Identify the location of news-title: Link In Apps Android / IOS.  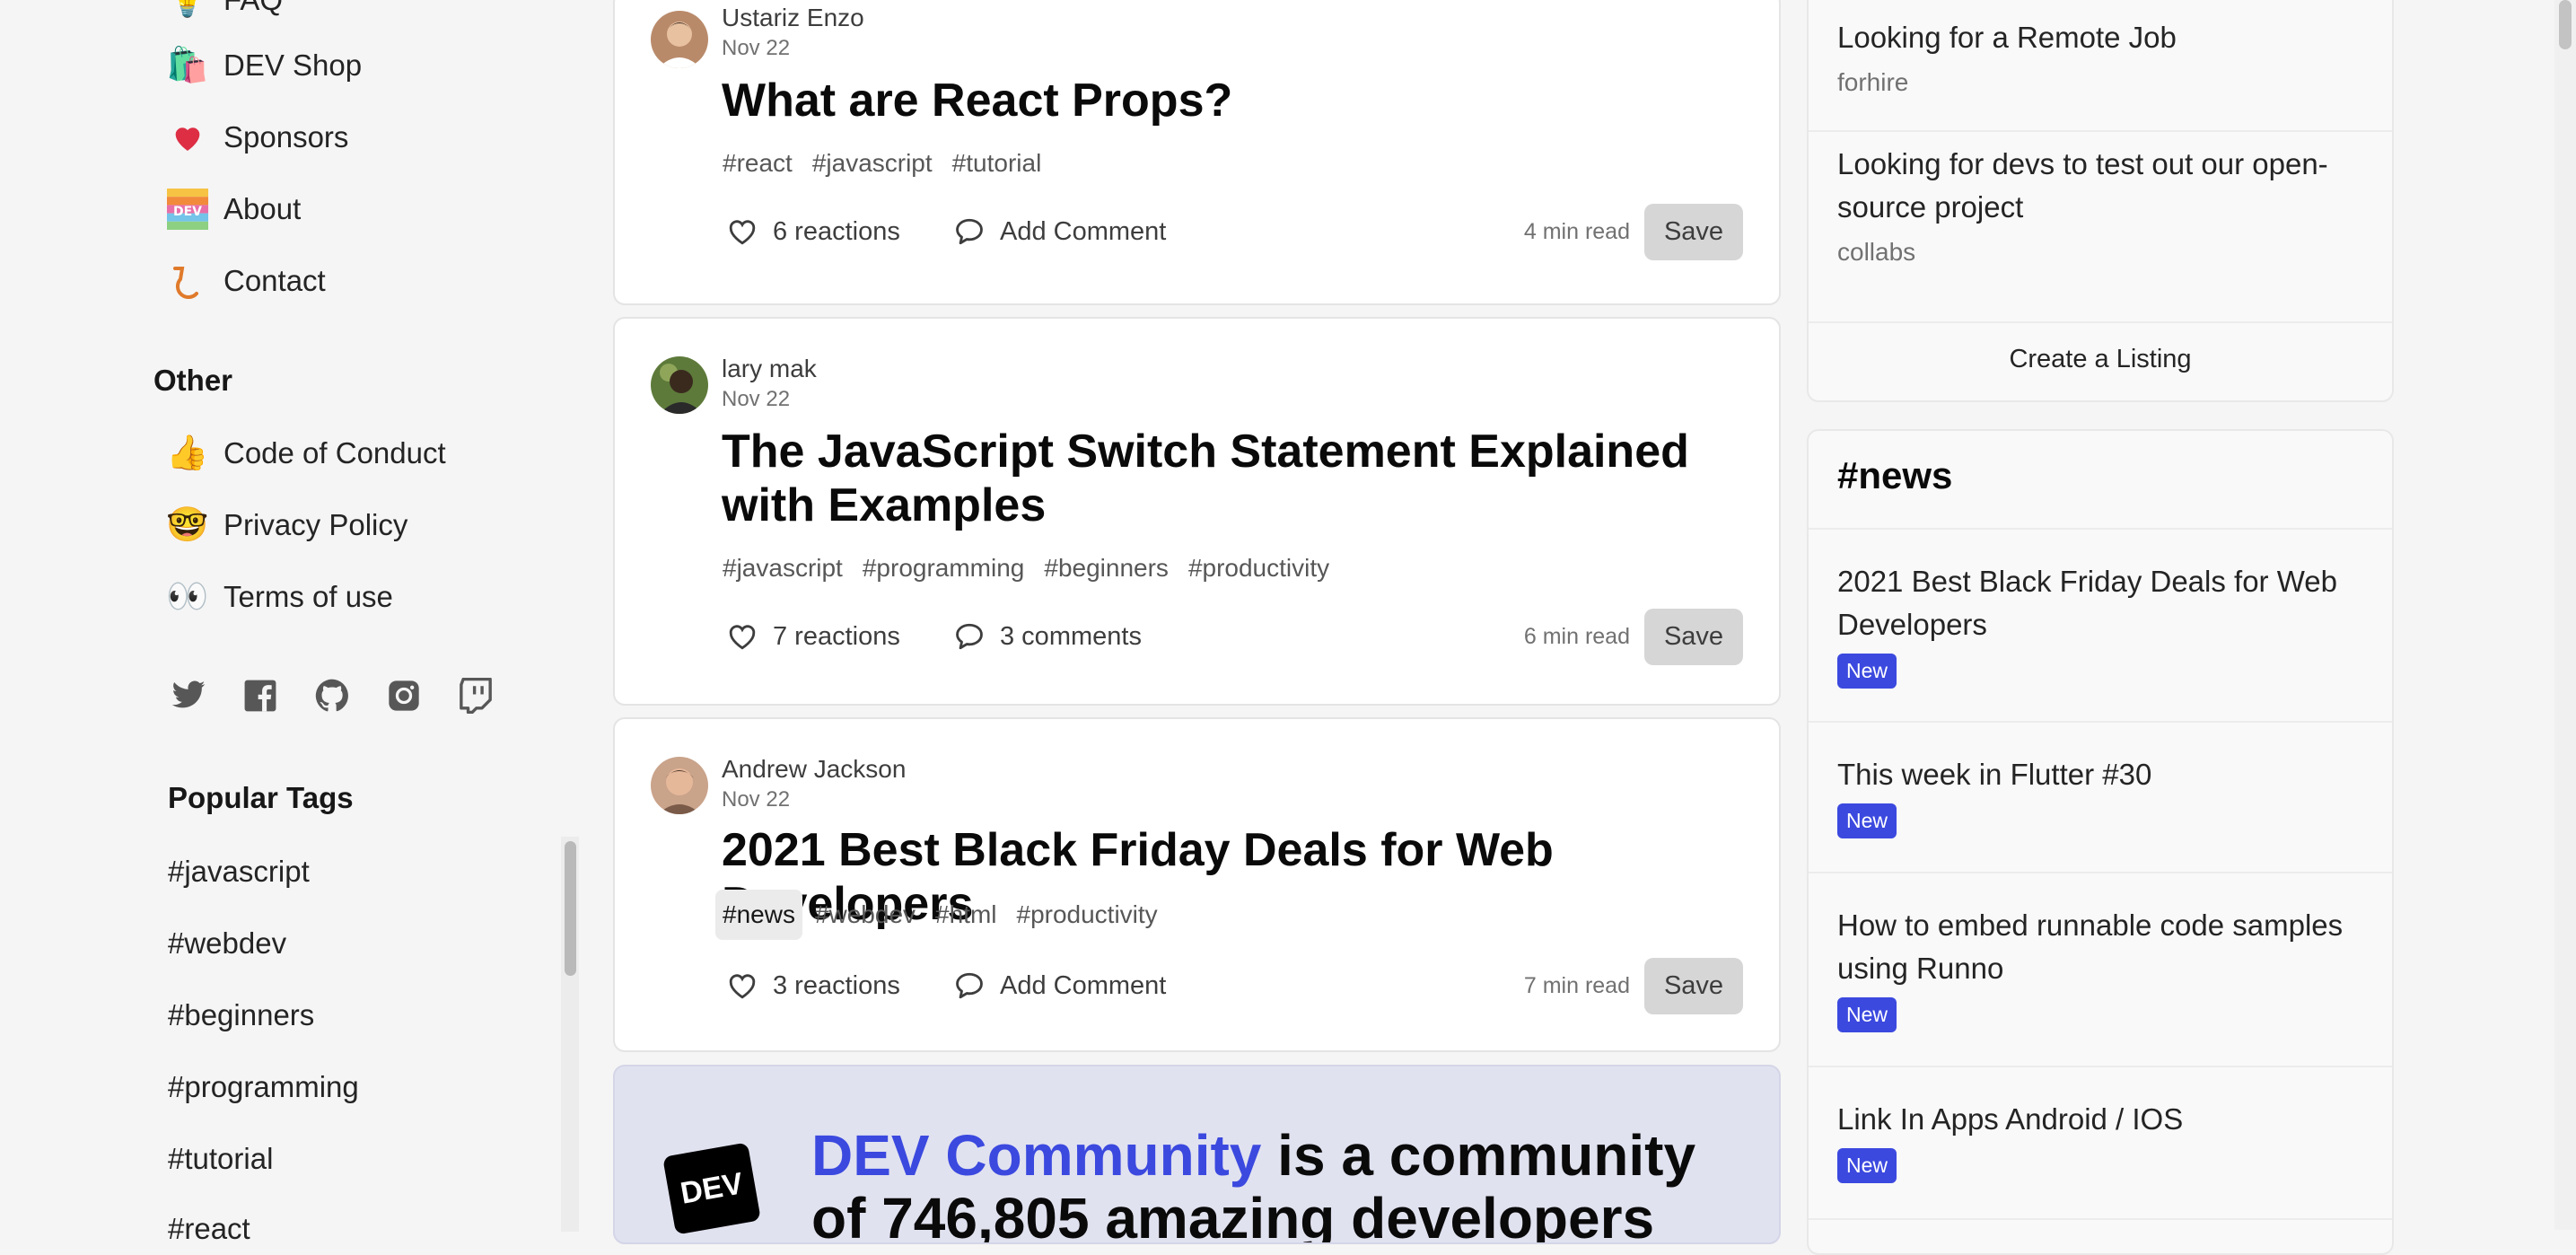
(2010, 1119).